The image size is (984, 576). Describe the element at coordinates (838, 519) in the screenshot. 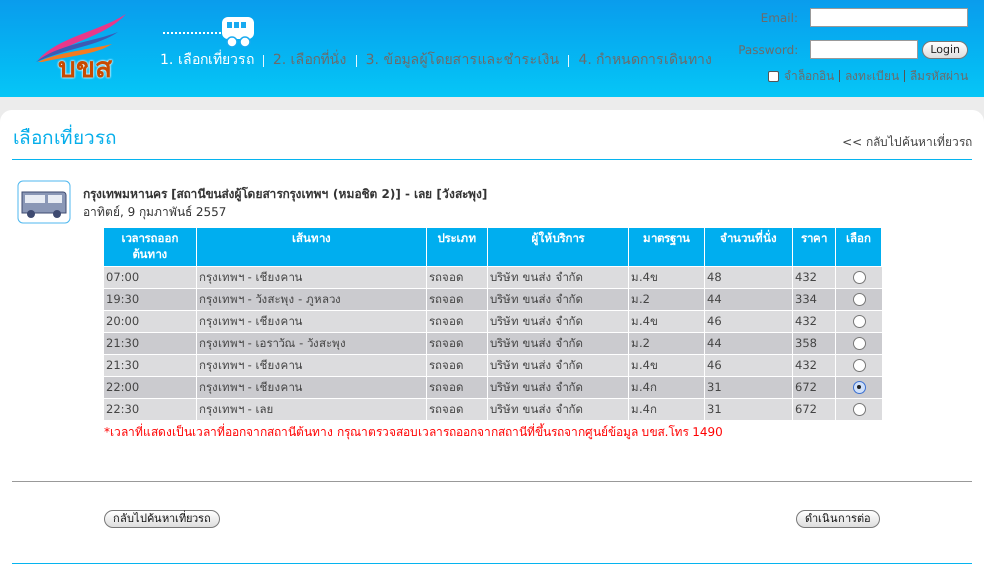

I see `continue-button: ดำเนินการต่อ` at that location.